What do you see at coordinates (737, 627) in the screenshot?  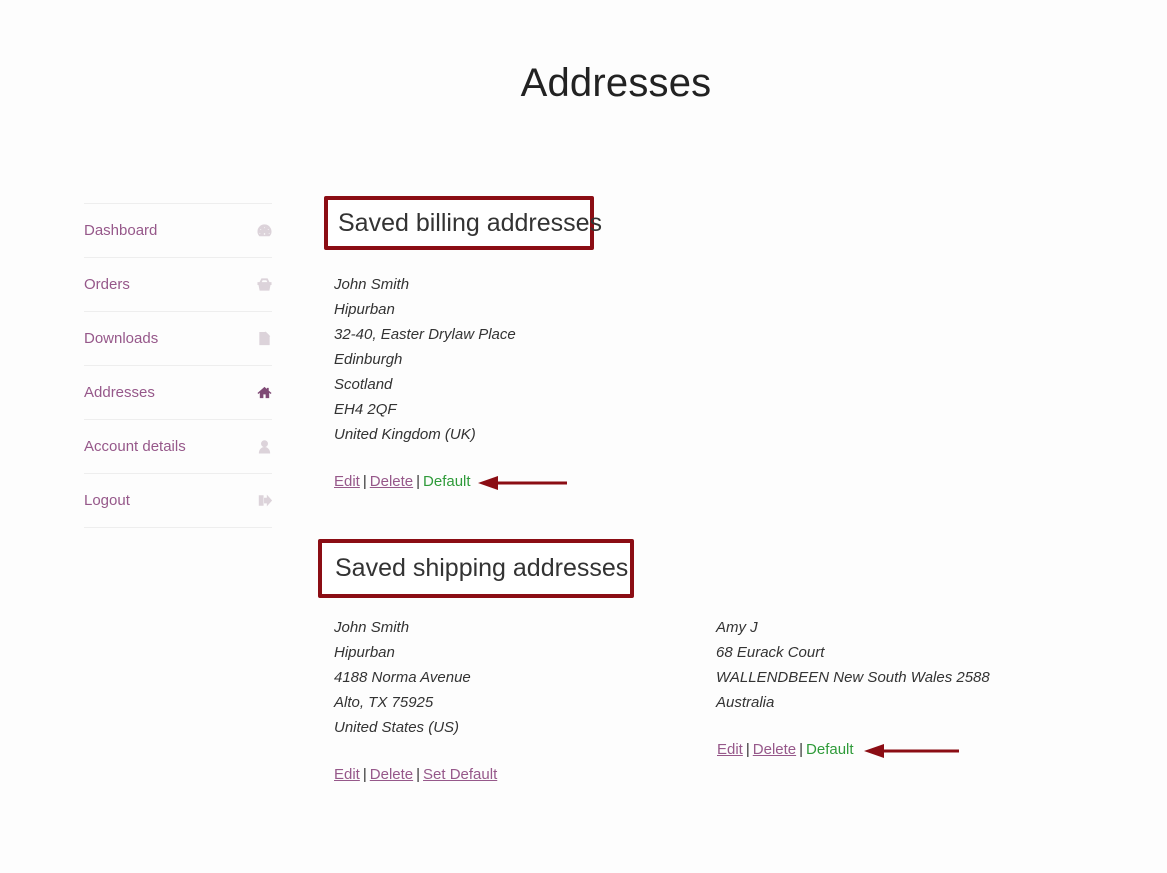 I see `address-line: Amy J` at bounding box center [737, 627].